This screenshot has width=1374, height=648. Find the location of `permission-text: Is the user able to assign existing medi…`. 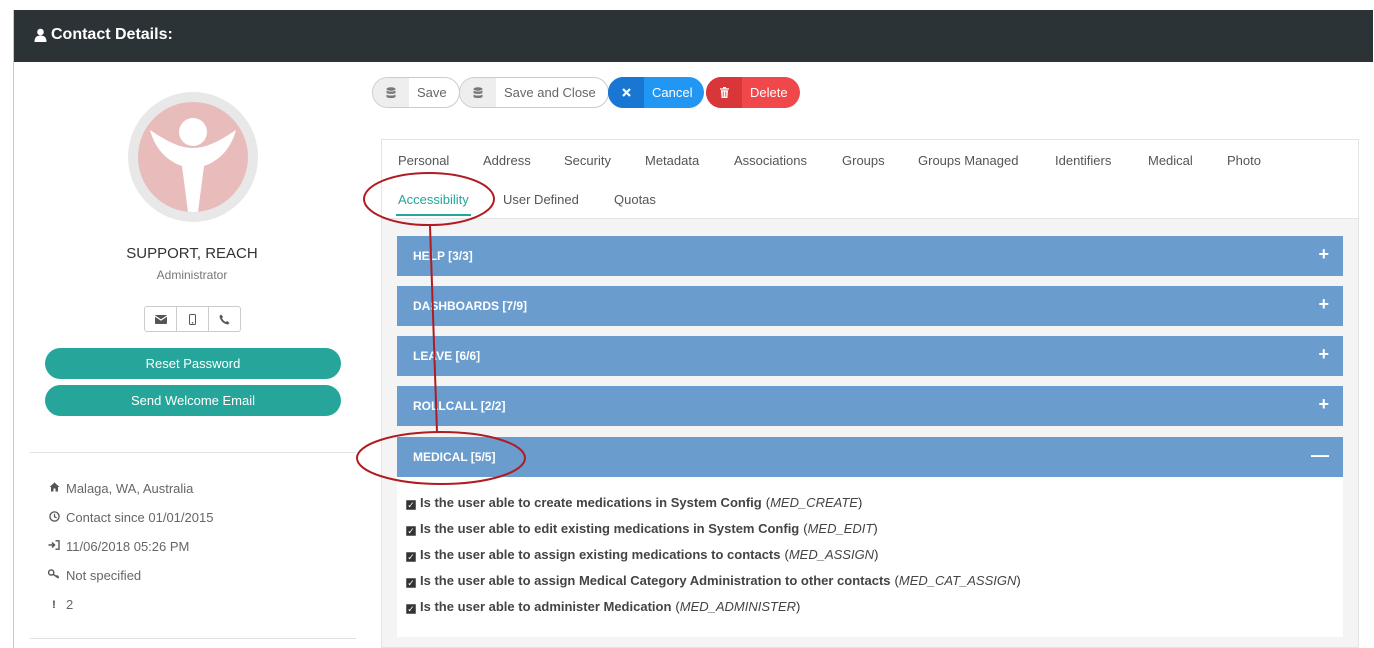

permission-text: Is the user able to assign existing medi… is located at coordinates (600, 554).